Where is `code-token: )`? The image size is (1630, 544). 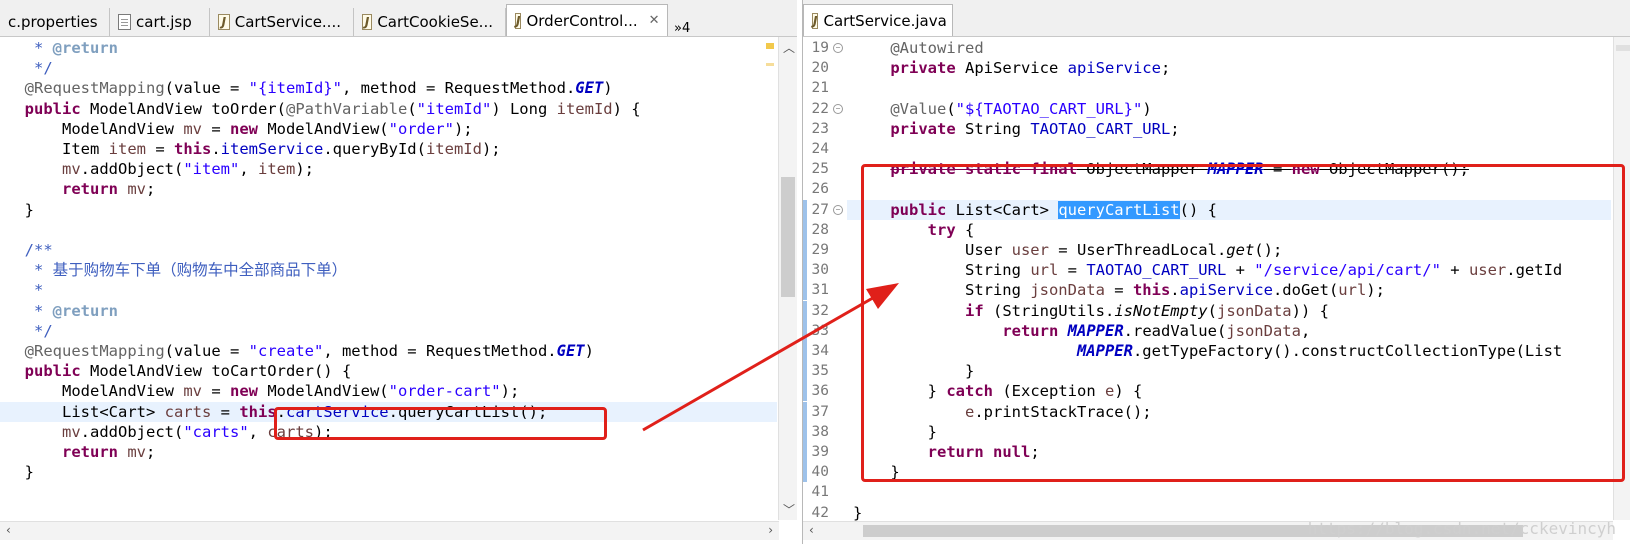
code-token: ) is located at coordinates (1147, 108).